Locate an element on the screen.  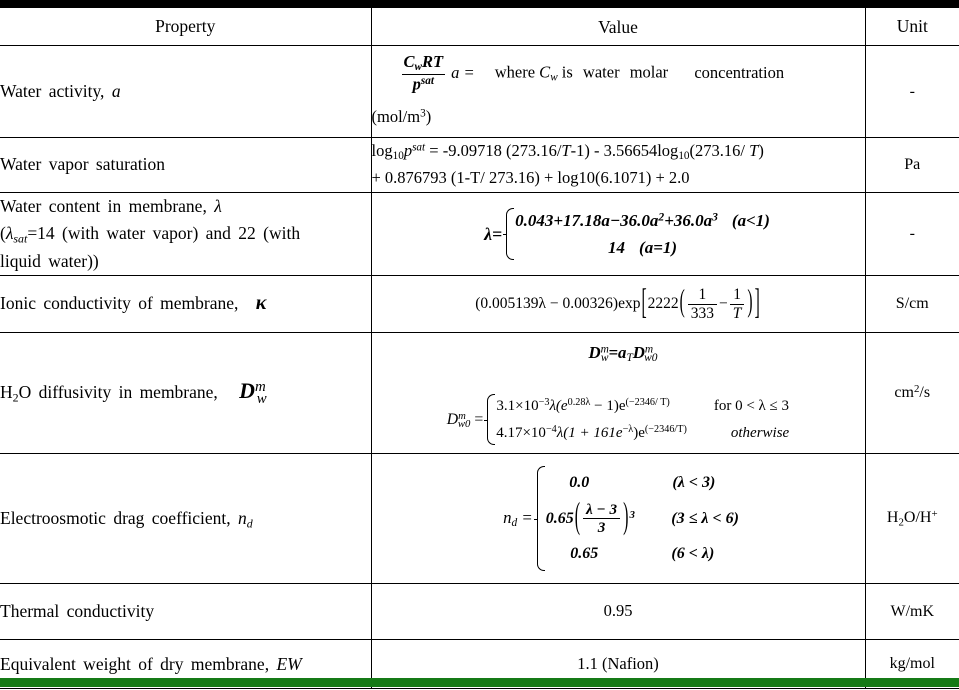
Dw0m-lhs: Dmw0 = is located at coordinates (465, 420).